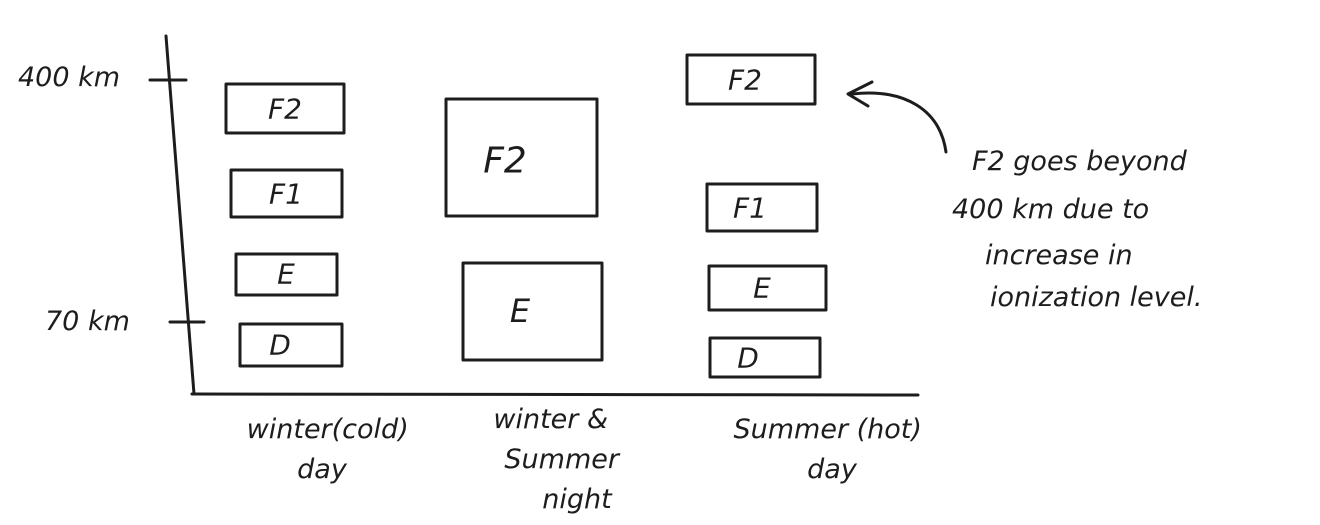 Image resolution: width=1320 pixels, height=525 pixels. Describe the element at coordinates (87, 321) in the screenshot. I see `tick-70km-label: 70 km` at that location.